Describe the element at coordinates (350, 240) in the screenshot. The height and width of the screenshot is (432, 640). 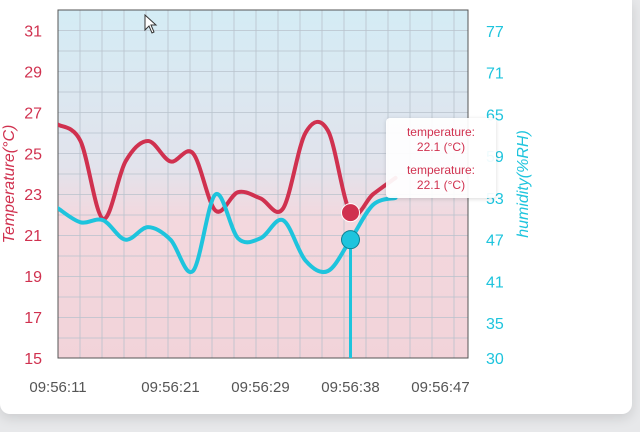
I see `hover-point-humidity` at that location.